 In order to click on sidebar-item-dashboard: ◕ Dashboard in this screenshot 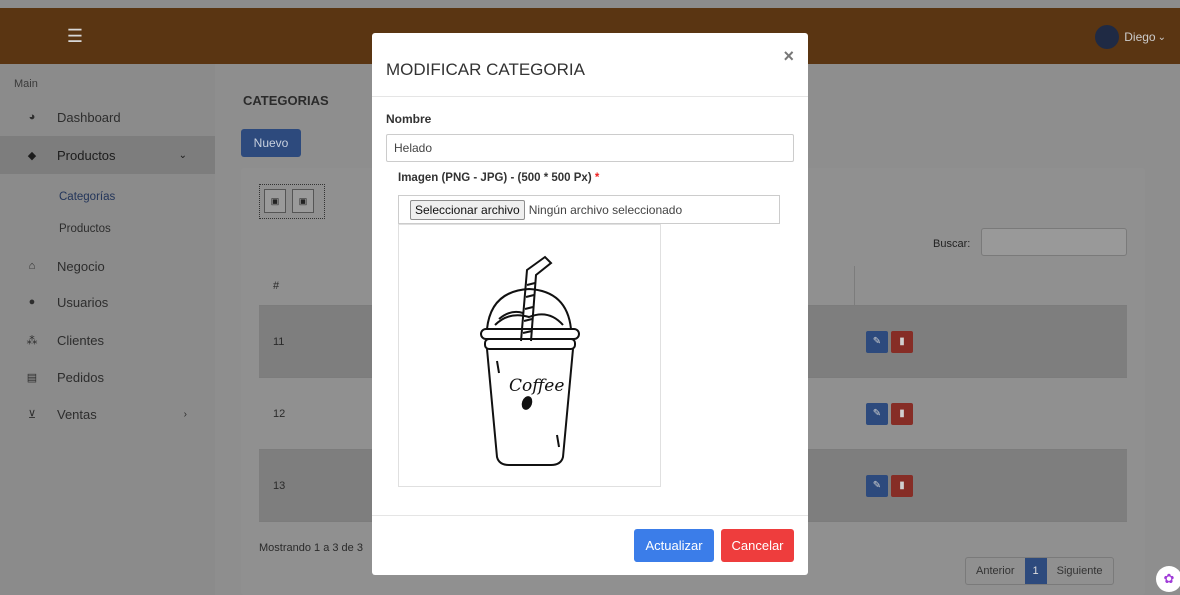, I will do `click(107, 117)`.